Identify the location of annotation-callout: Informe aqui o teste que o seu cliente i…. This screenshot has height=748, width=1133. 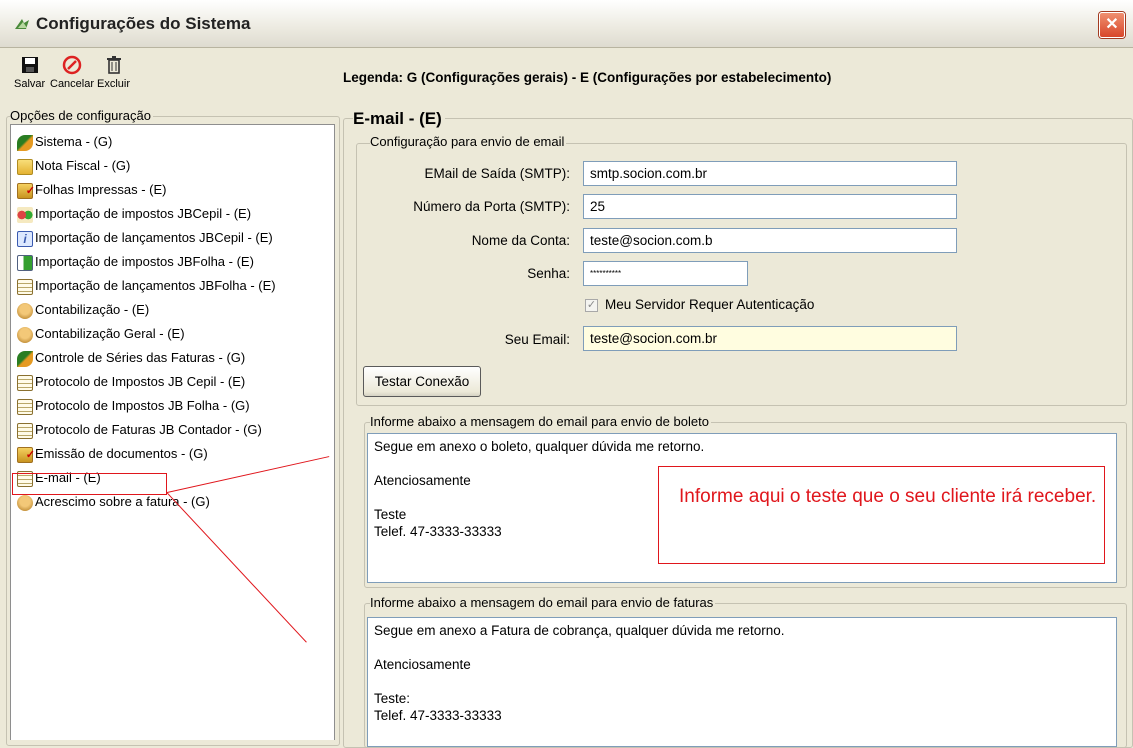
(881, 515).